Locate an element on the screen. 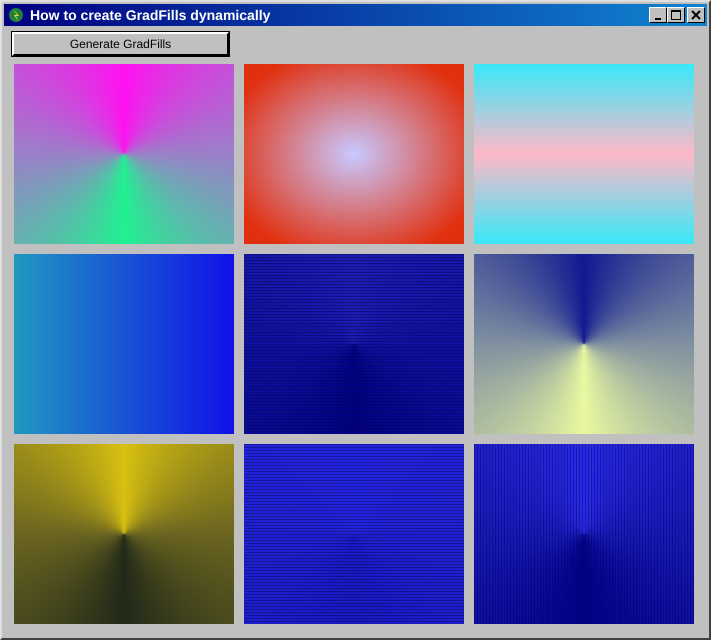  generate-button: Generate GradFills is located at coordinates (120, 44).